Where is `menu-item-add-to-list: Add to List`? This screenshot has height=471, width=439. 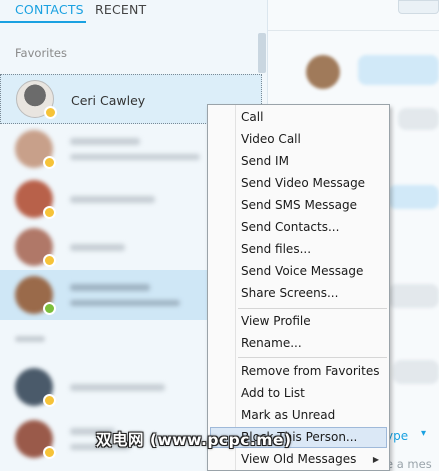 menu-item-add-to-list: Add to List is located at coordinates (298, 393).